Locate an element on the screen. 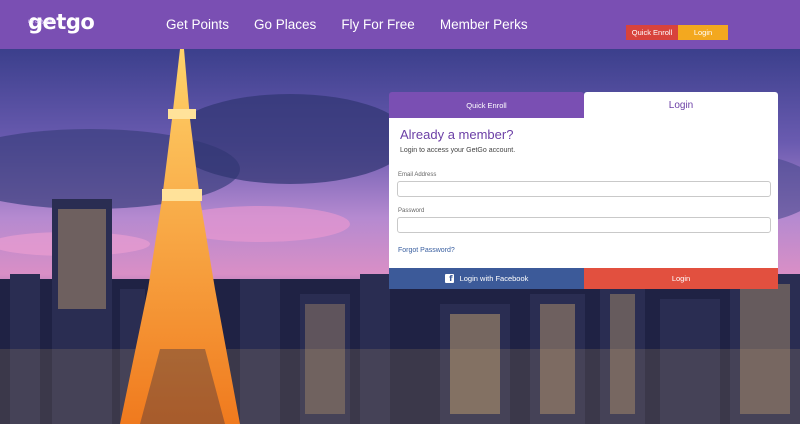 This screenshot has height=424, width=800. tab-quick-enroll: Quick Enroll is located at coordinates (486, 105).